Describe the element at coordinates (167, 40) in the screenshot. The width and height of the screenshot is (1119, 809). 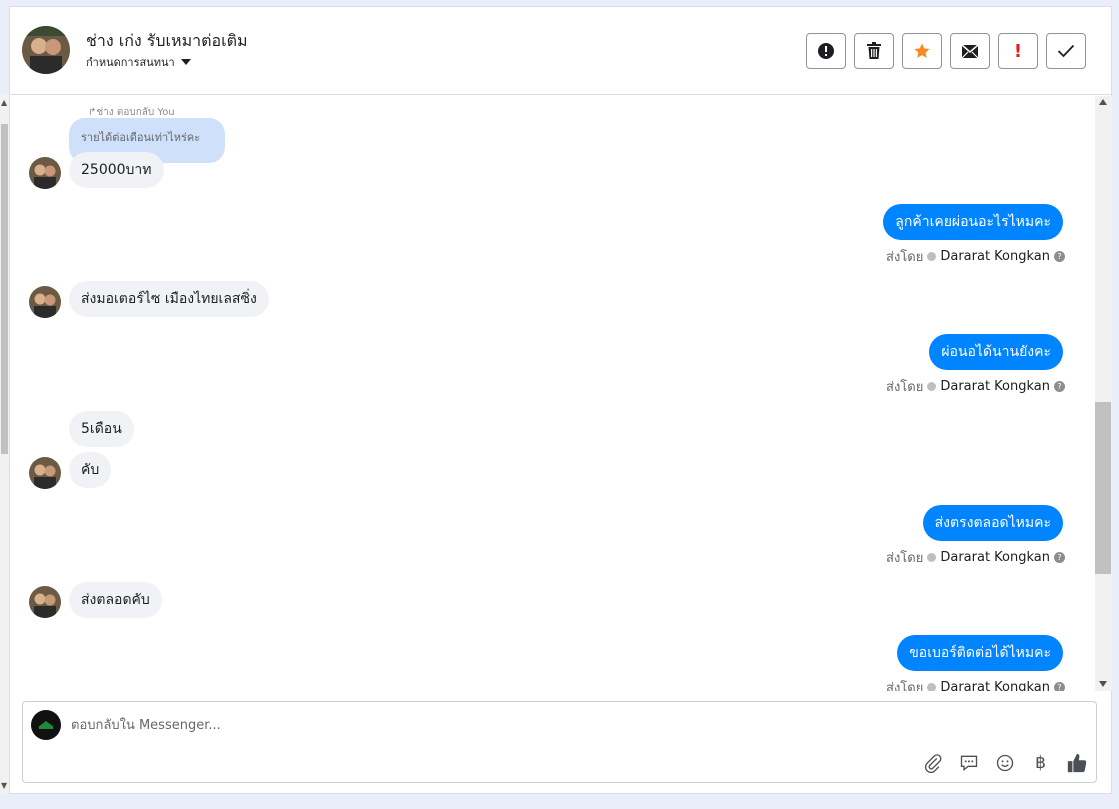
I see `contact-name: ช่าง เก่ง รับเหมาต่อเติม` at that location.